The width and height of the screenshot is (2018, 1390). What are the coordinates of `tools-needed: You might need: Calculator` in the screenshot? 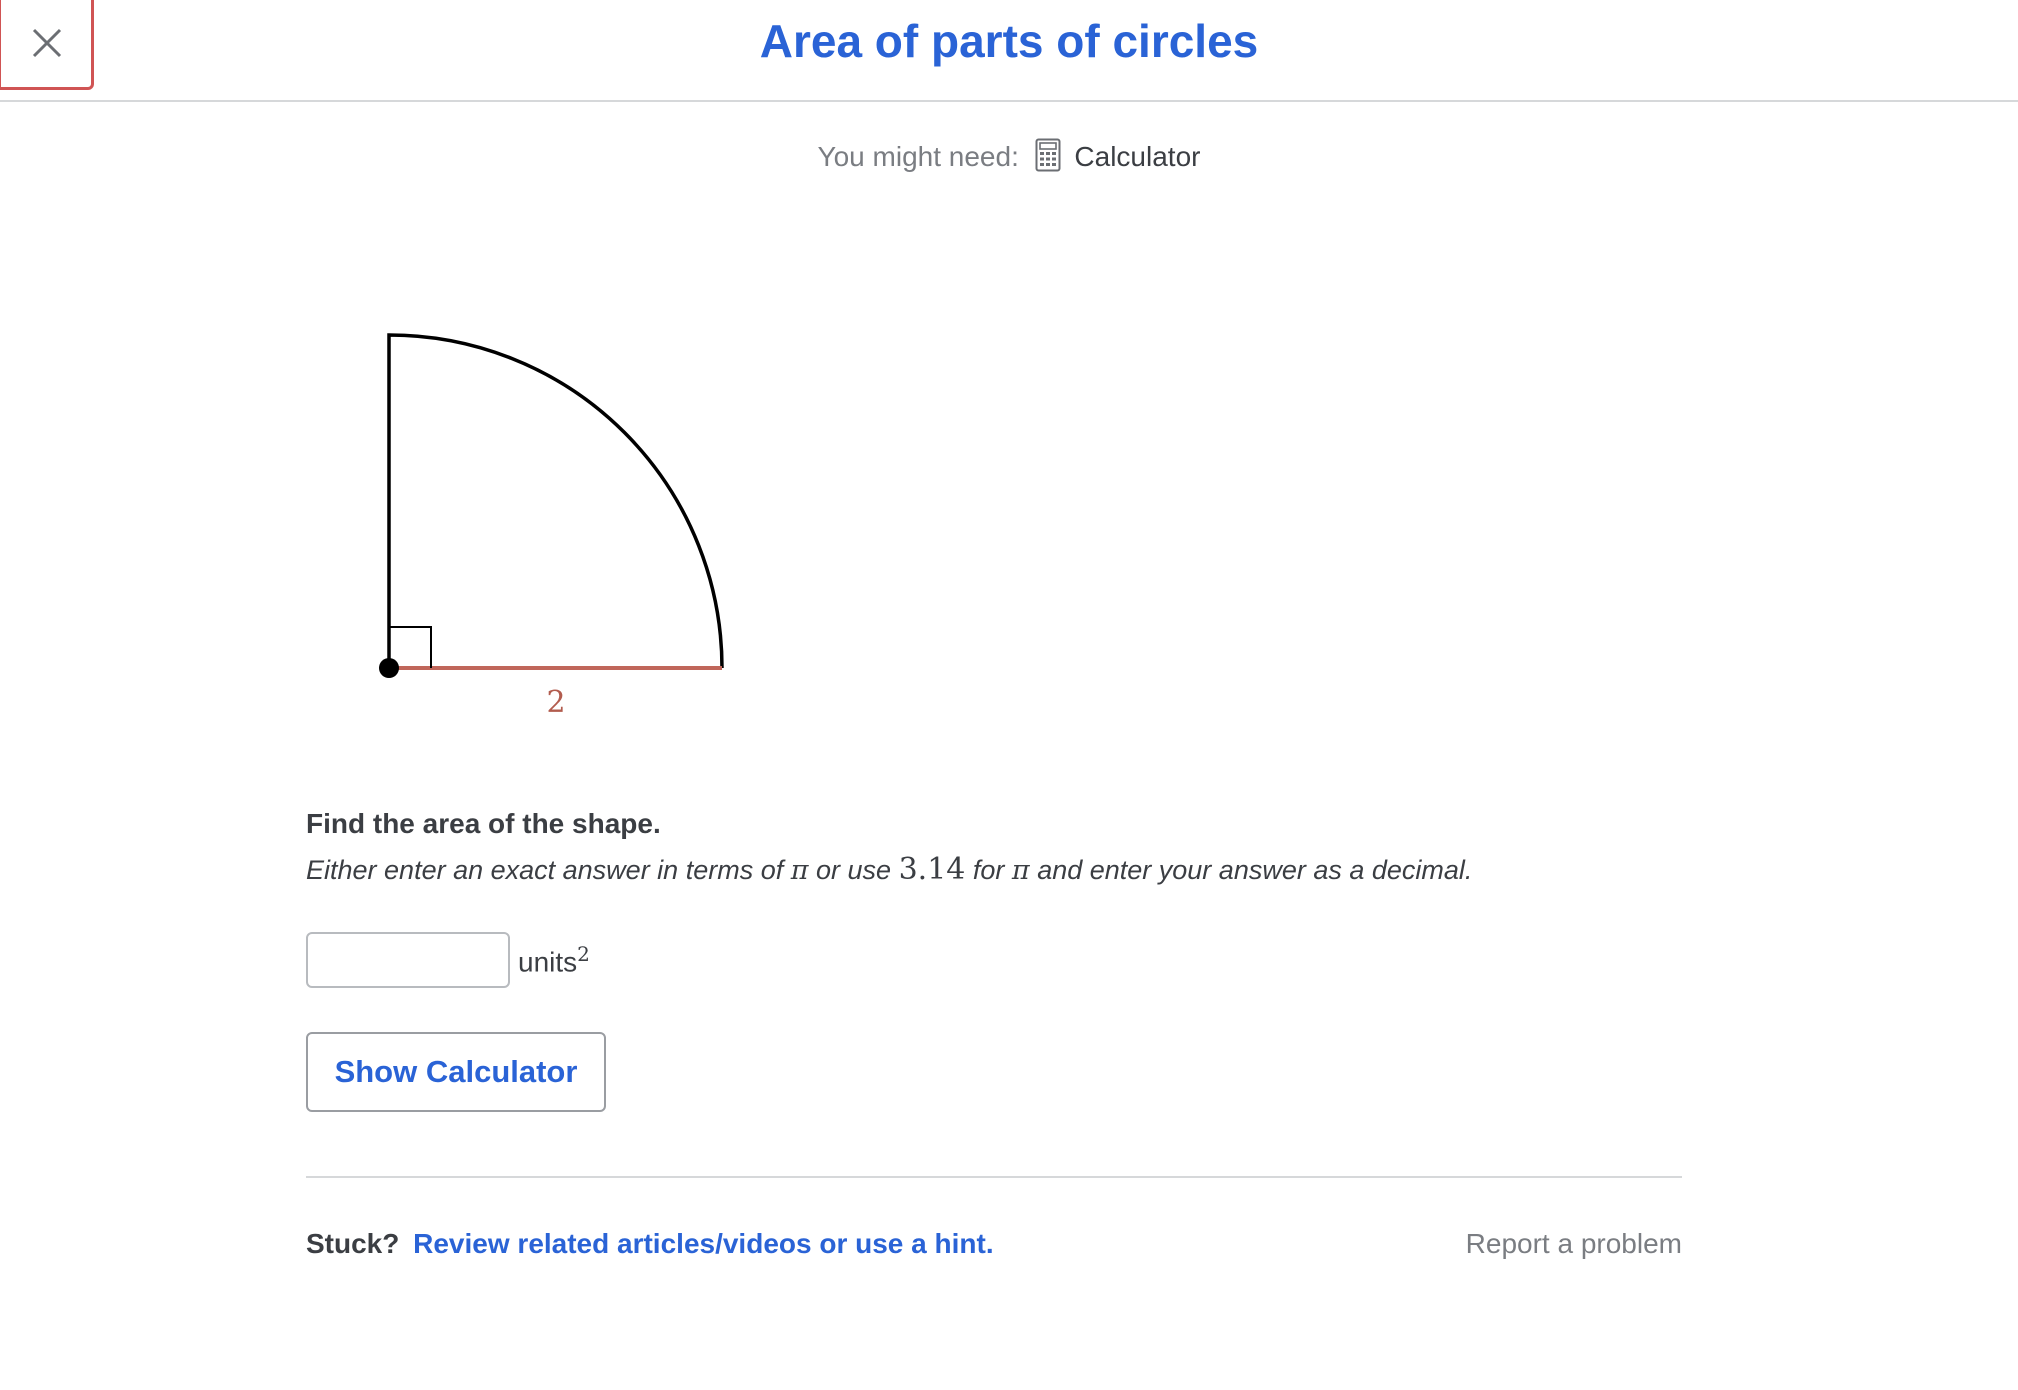 It's located at (1009, 155).